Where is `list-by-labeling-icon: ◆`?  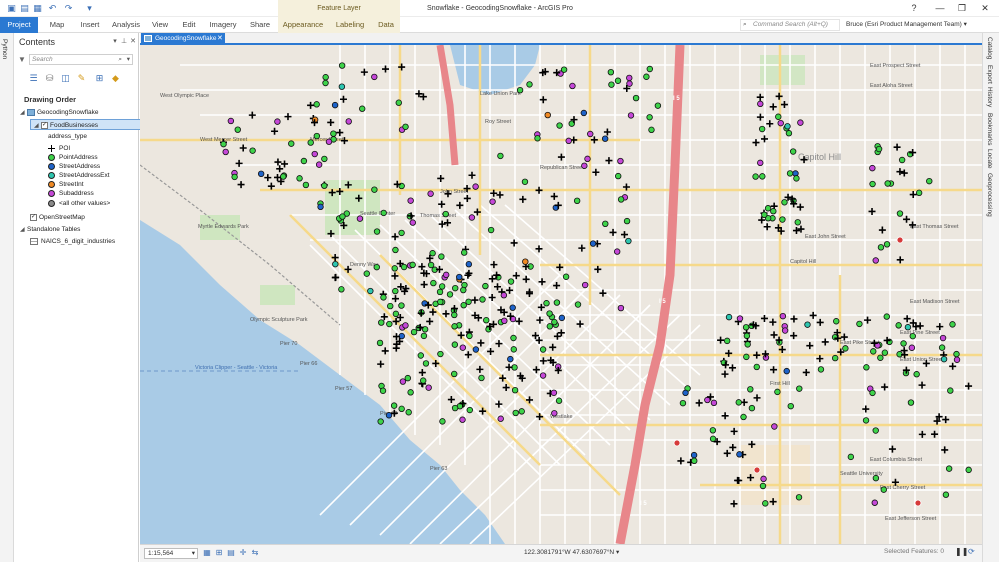
list-by-labeling-icon: ◆ is located at coordinates (115, 78).